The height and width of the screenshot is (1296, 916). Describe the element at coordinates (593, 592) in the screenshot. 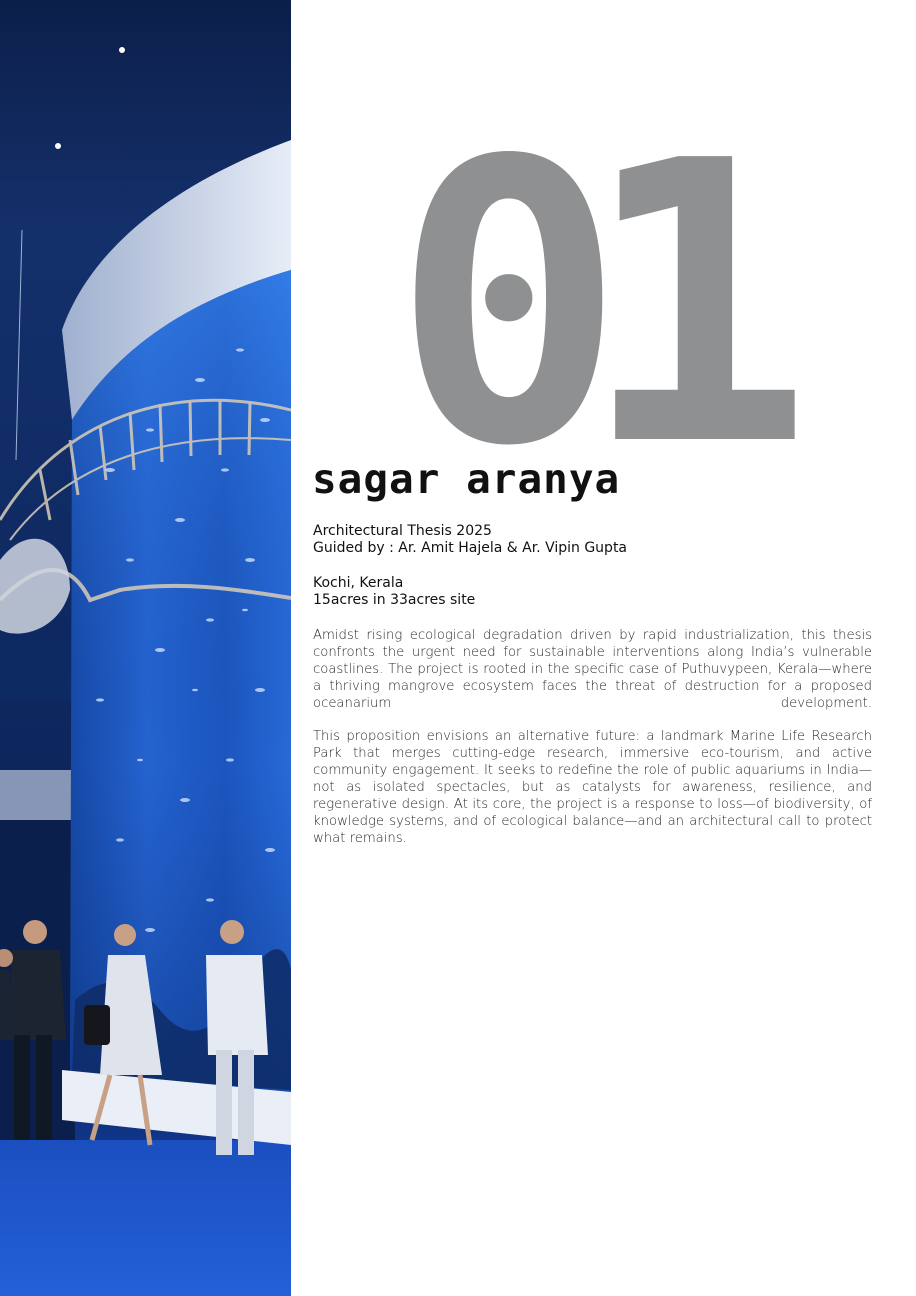

I see `site-info: Kochi, Kerala 15acres in 33acres site` at that location.